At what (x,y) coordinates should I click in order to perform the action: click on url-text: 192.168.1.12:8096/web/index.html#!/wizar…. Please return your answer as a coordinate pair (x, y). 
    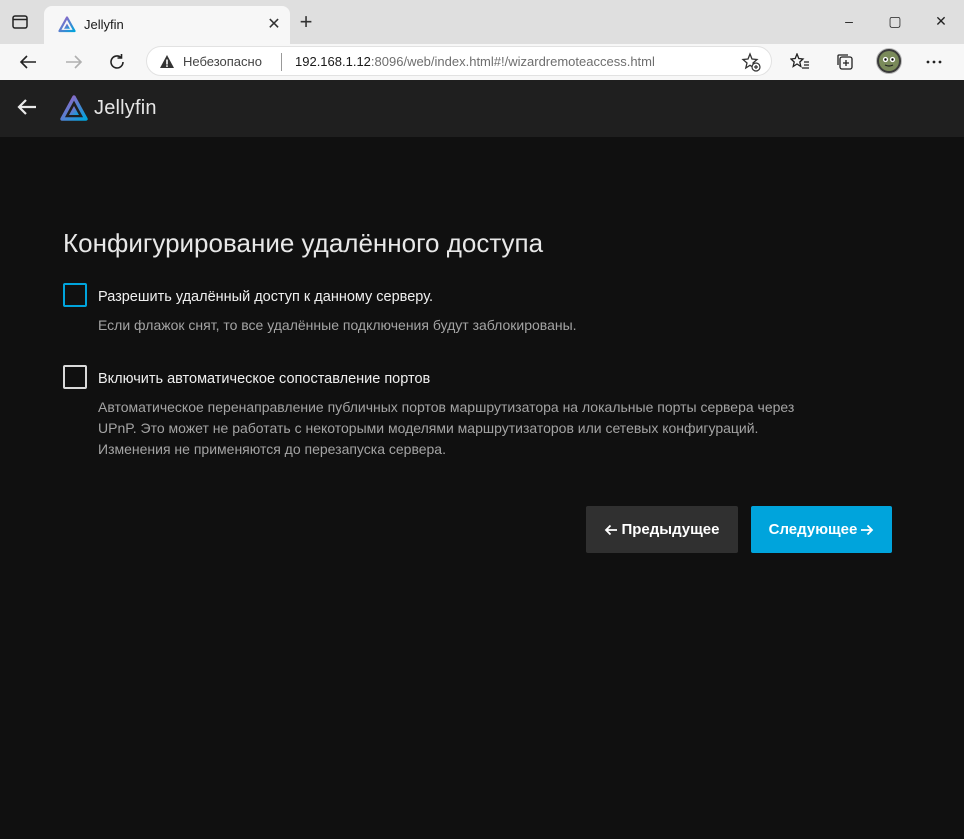
    Looking at the image, I should click on (475, 61).